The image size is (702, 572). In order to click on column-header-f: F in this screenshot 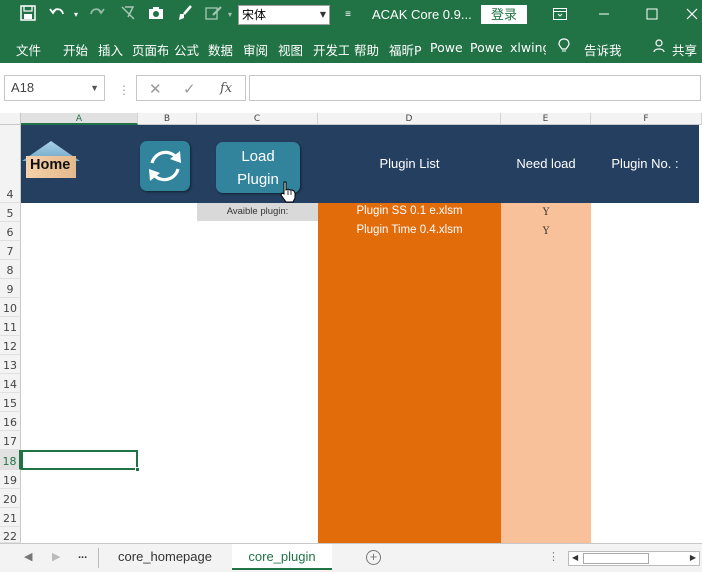, I will do `click(646, 119)`.